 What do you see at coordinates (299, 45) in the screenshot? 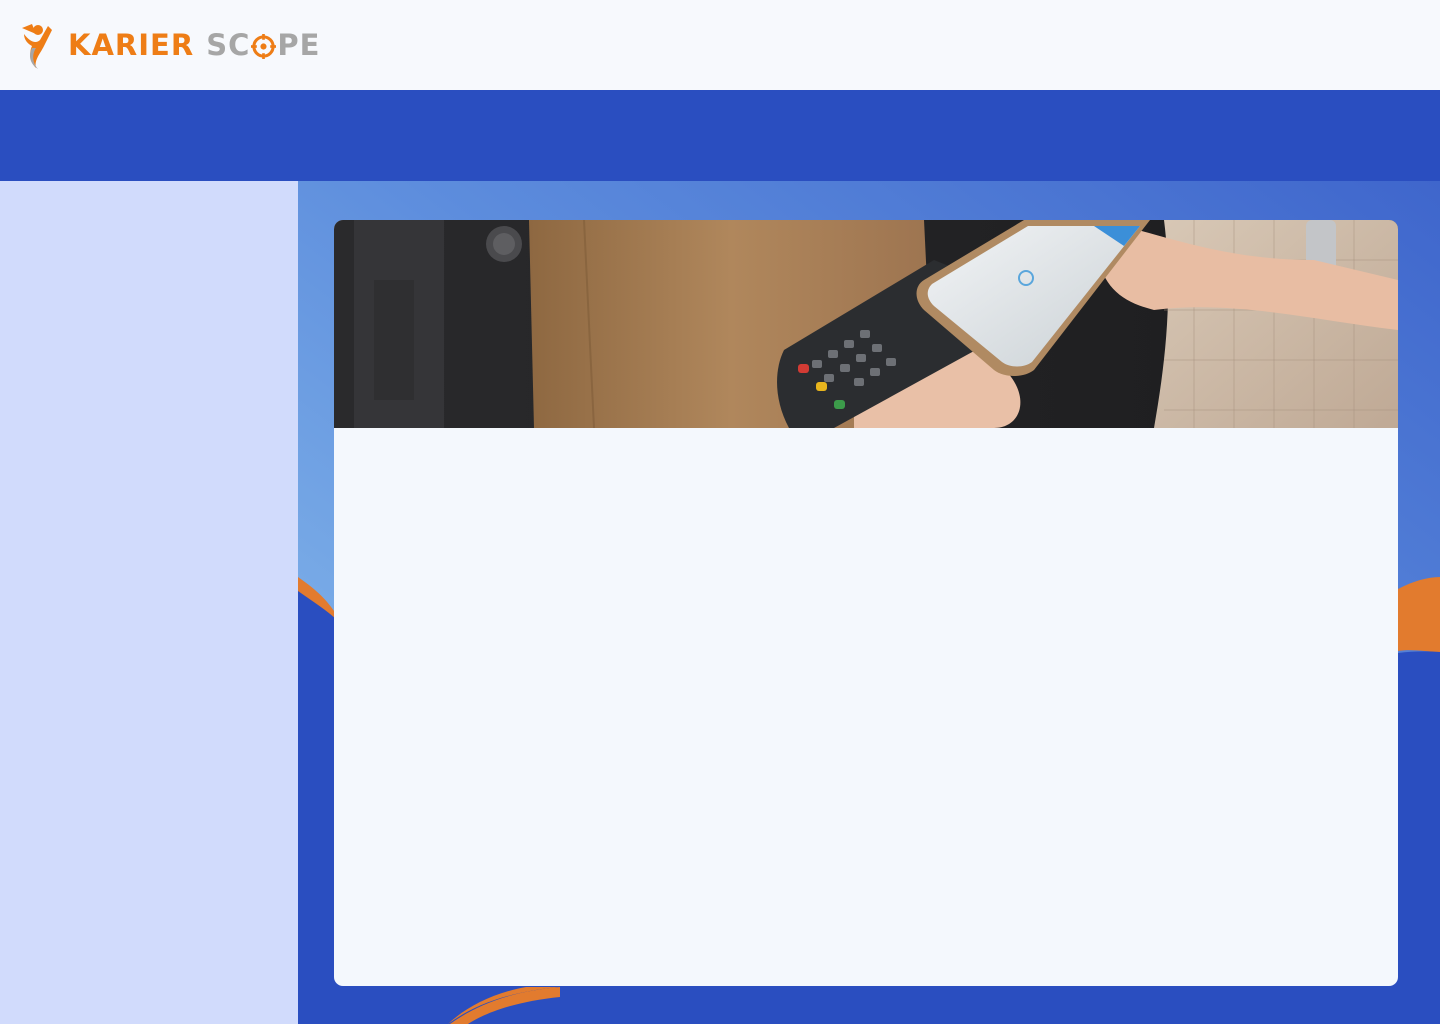
I see `brand-secondary-post: PE` at bounding box center [299, 45].